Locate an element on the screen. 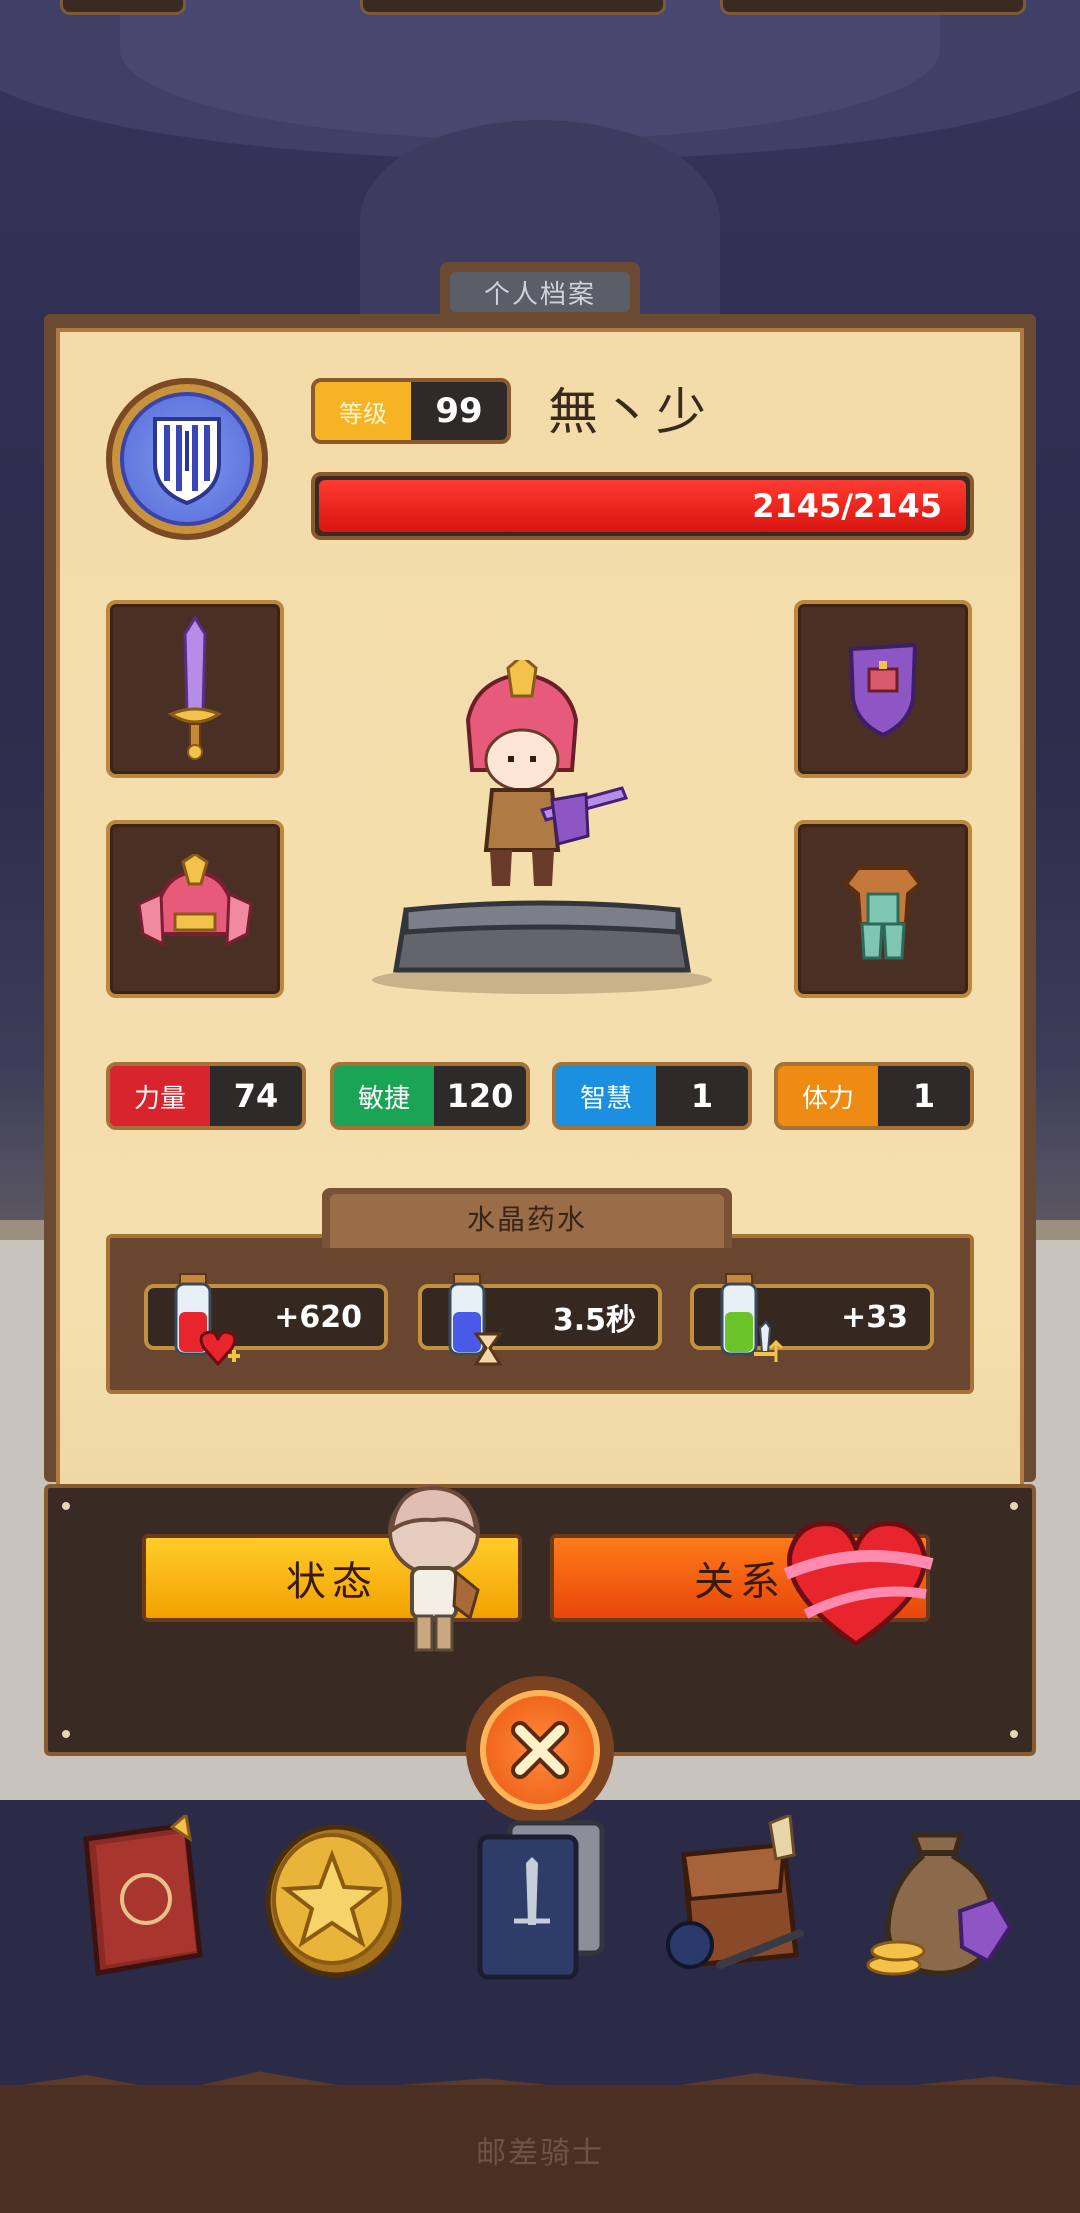 The image size is (1080, 2213). hero-sprite is located at coordinates (547, 770).